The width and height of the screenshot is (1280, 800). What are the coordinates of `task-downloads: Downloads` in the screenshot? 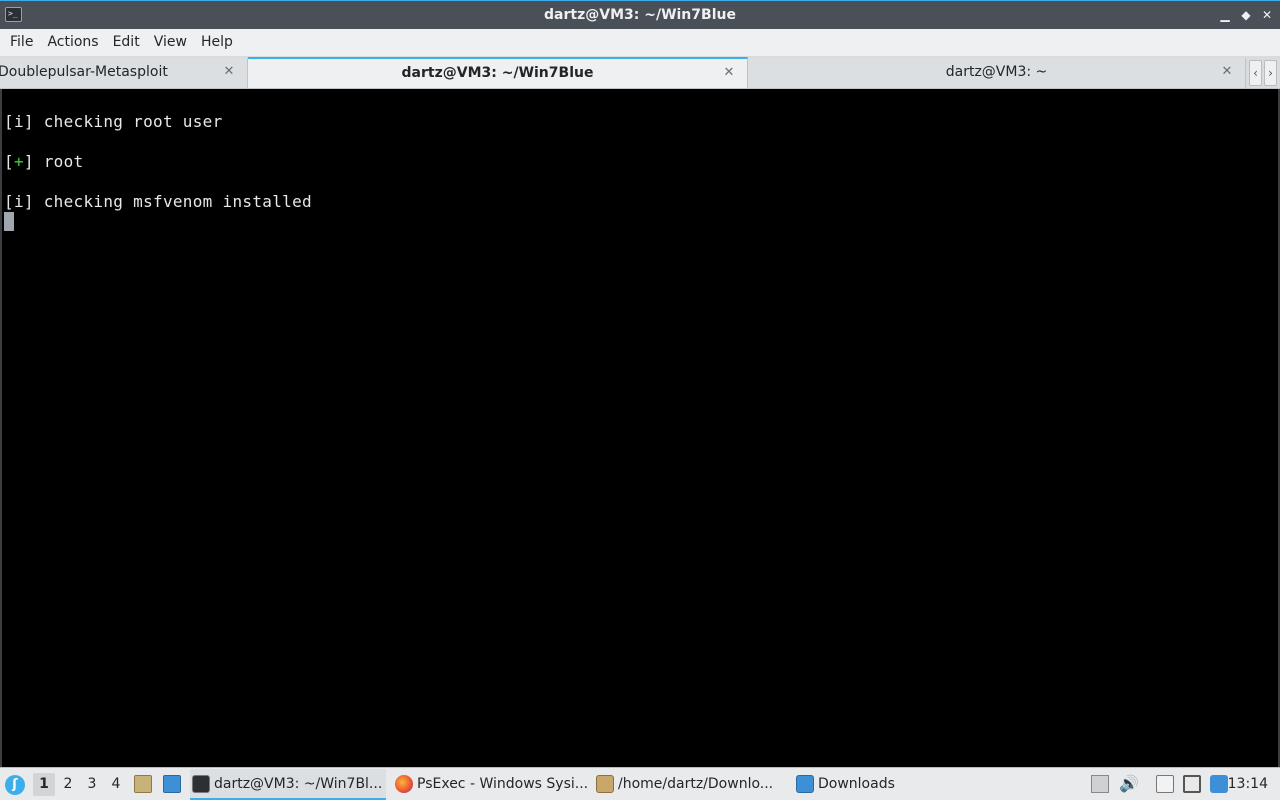 It's located at (849, 784).